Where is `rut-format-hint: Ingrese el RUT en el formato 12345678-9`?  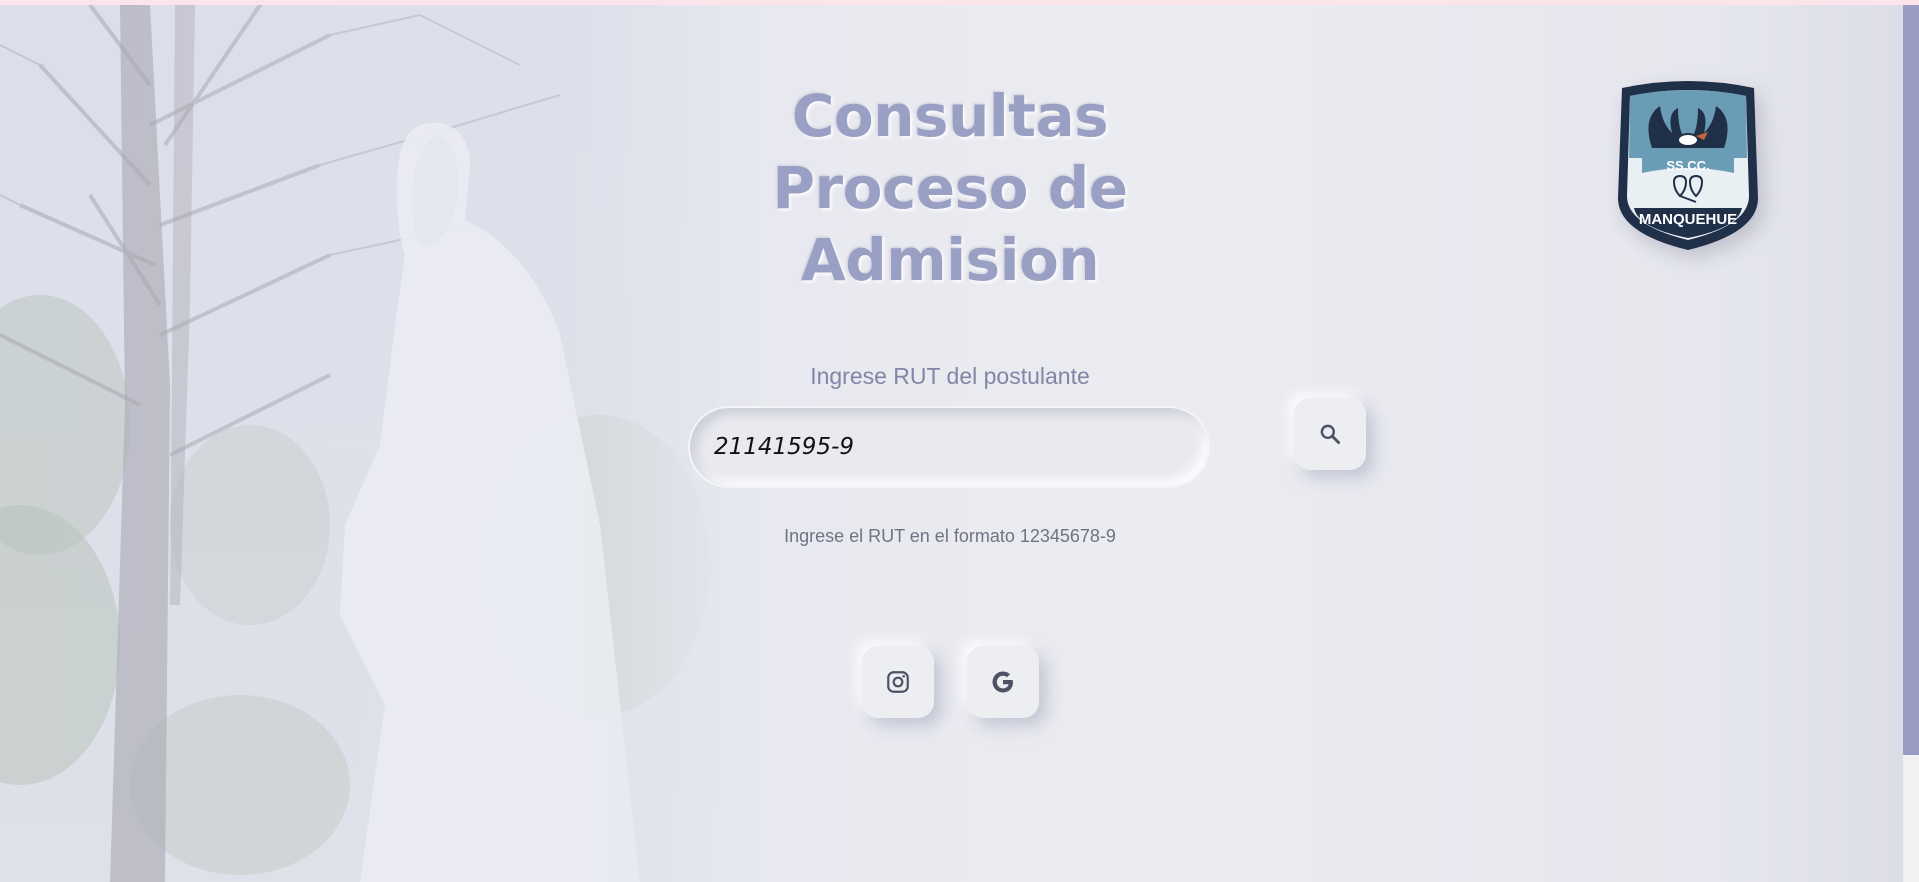
rut-format-hint: Ingrese el RUT en el formato 12345678-9 is located at coordinates (950, 536).